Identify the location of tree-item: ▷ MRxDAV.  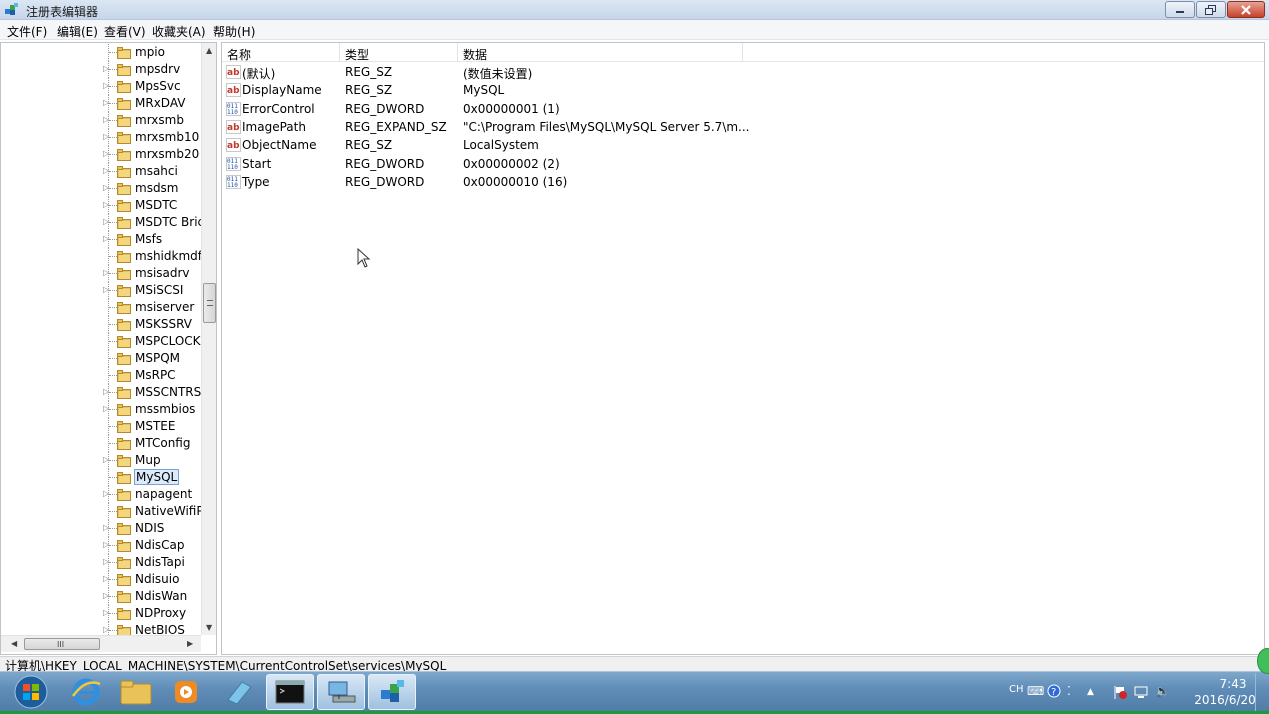
(101, 103).